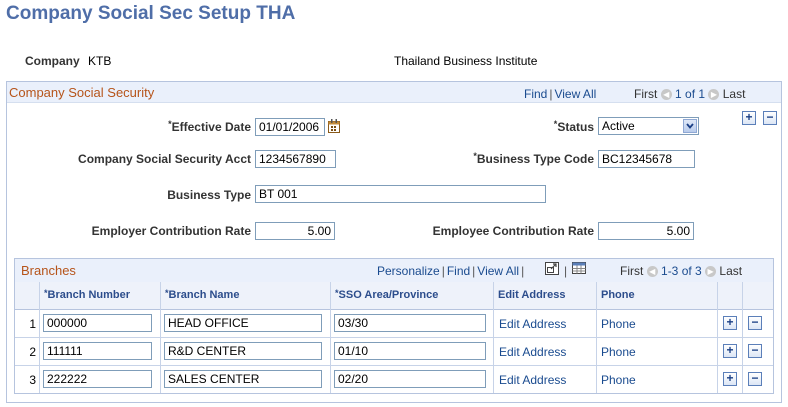 The width and height of the screenshot is (788, 407). What do you see at coordinates (646, 231) in the screenshot?
I see `employee-rate-input` at bounding box center [646, 231].